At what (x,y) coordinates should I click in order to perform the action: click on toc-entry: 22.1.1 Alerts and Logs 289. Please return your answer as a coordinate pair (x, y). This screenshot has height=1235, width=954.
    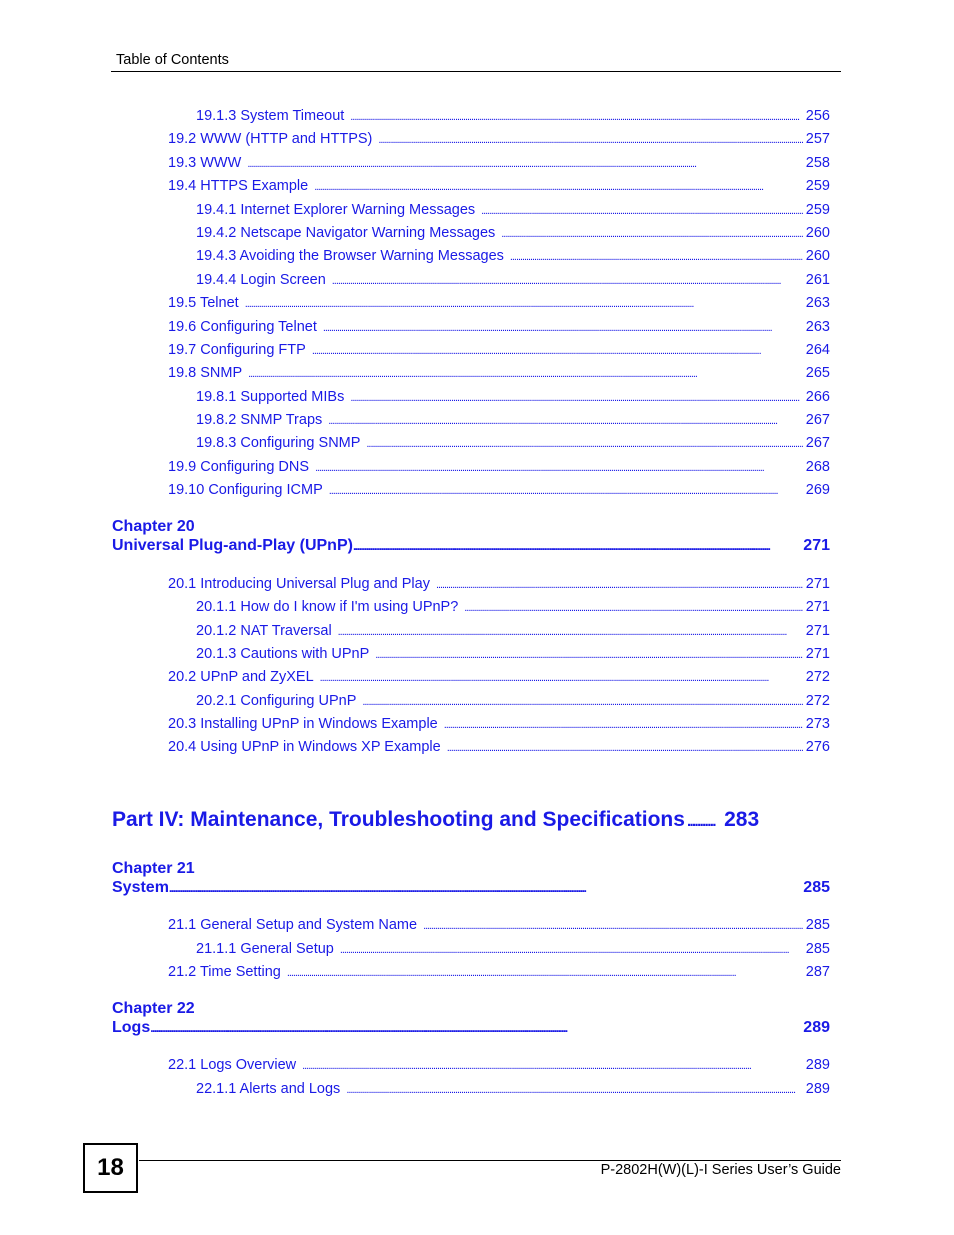
    Looking at the image, I should click on (513, 1089).